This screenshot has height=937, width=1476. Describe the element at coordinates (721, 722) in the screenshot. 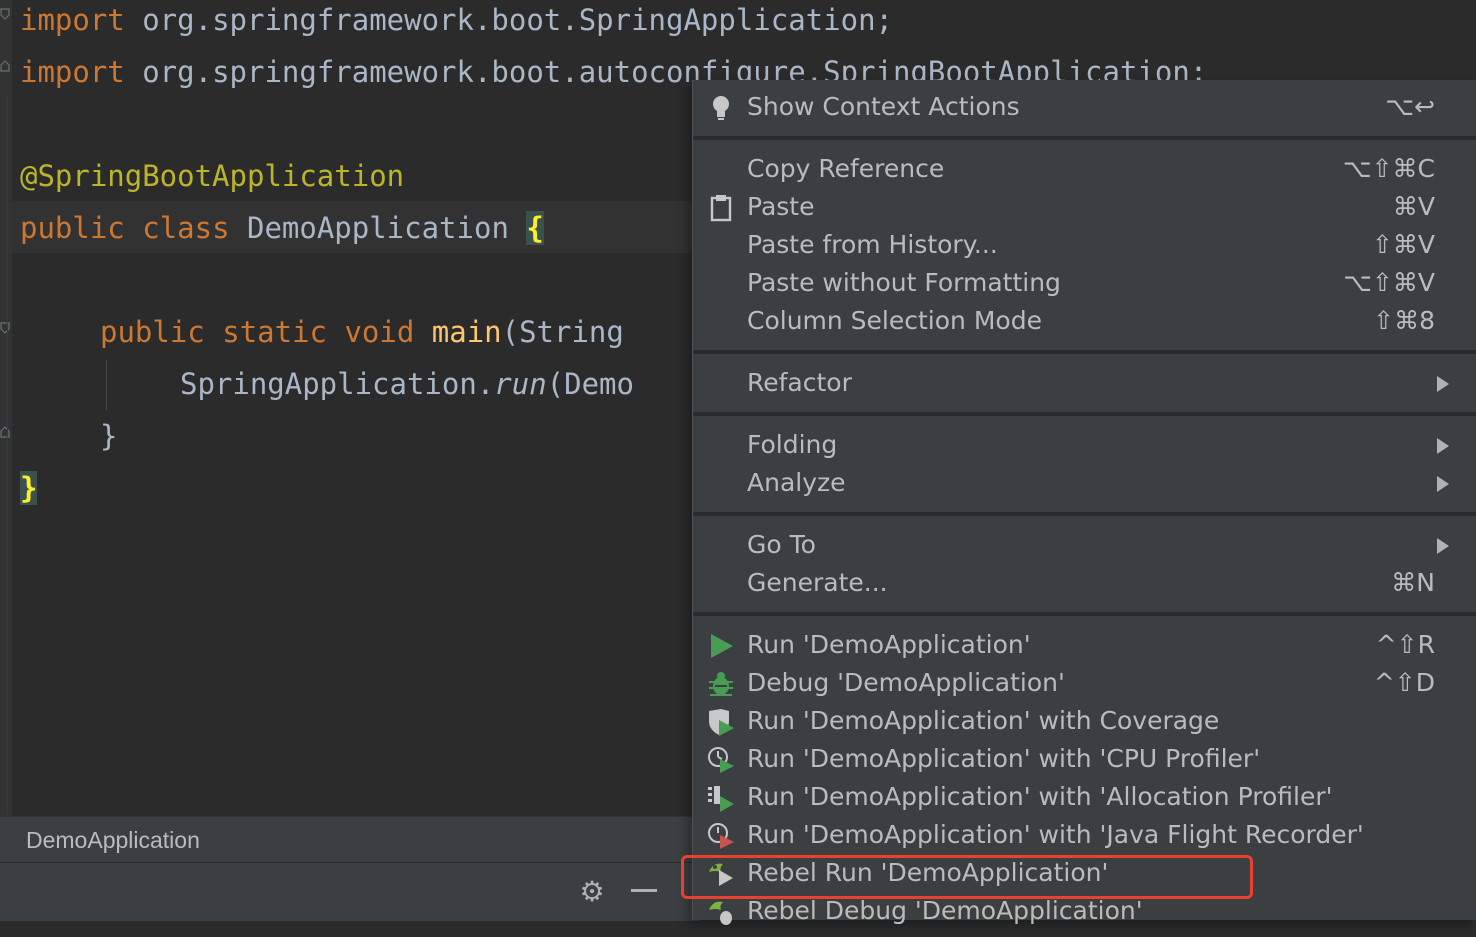

I see `coverage-icon` at that location.